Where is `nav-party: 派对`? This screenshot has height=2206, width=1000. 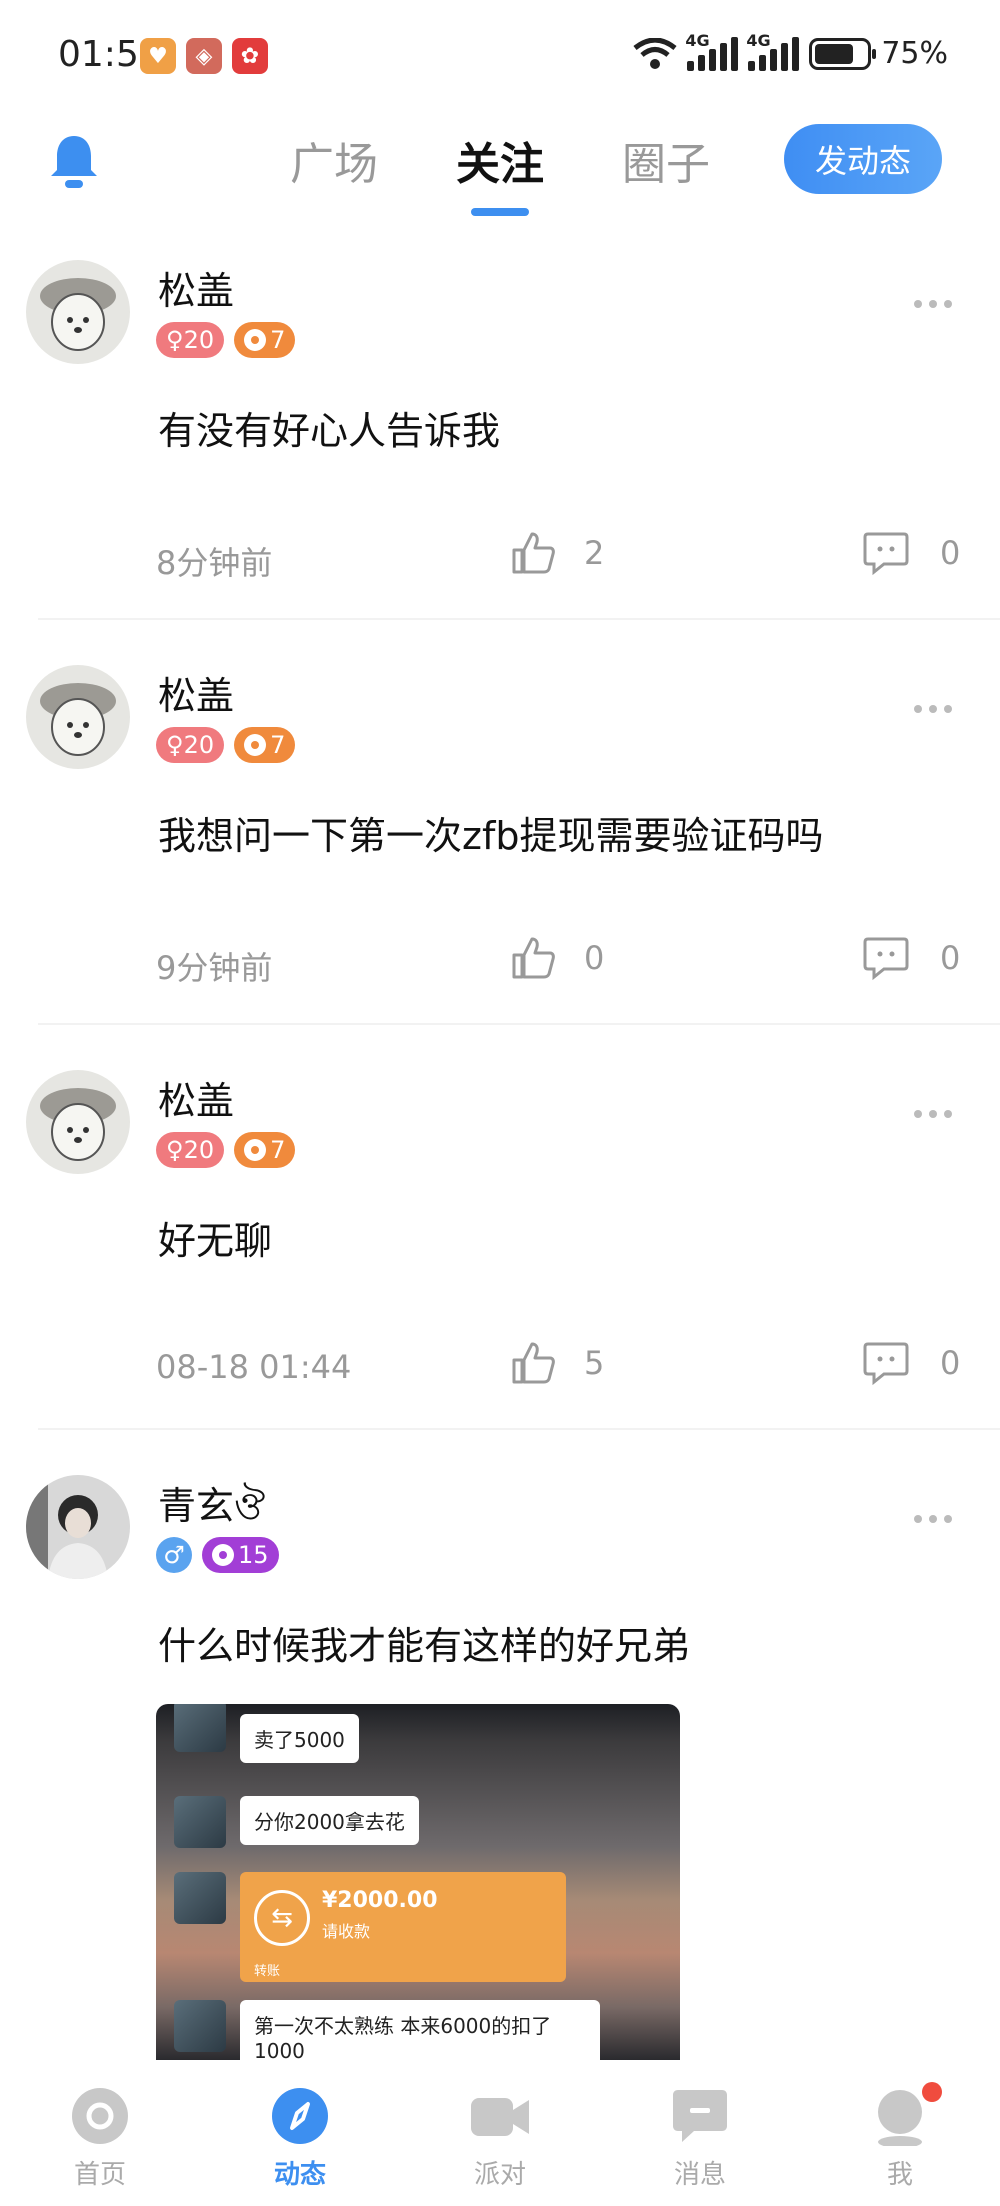 nav-party: 派对 is located at coordinates (500, 2133).